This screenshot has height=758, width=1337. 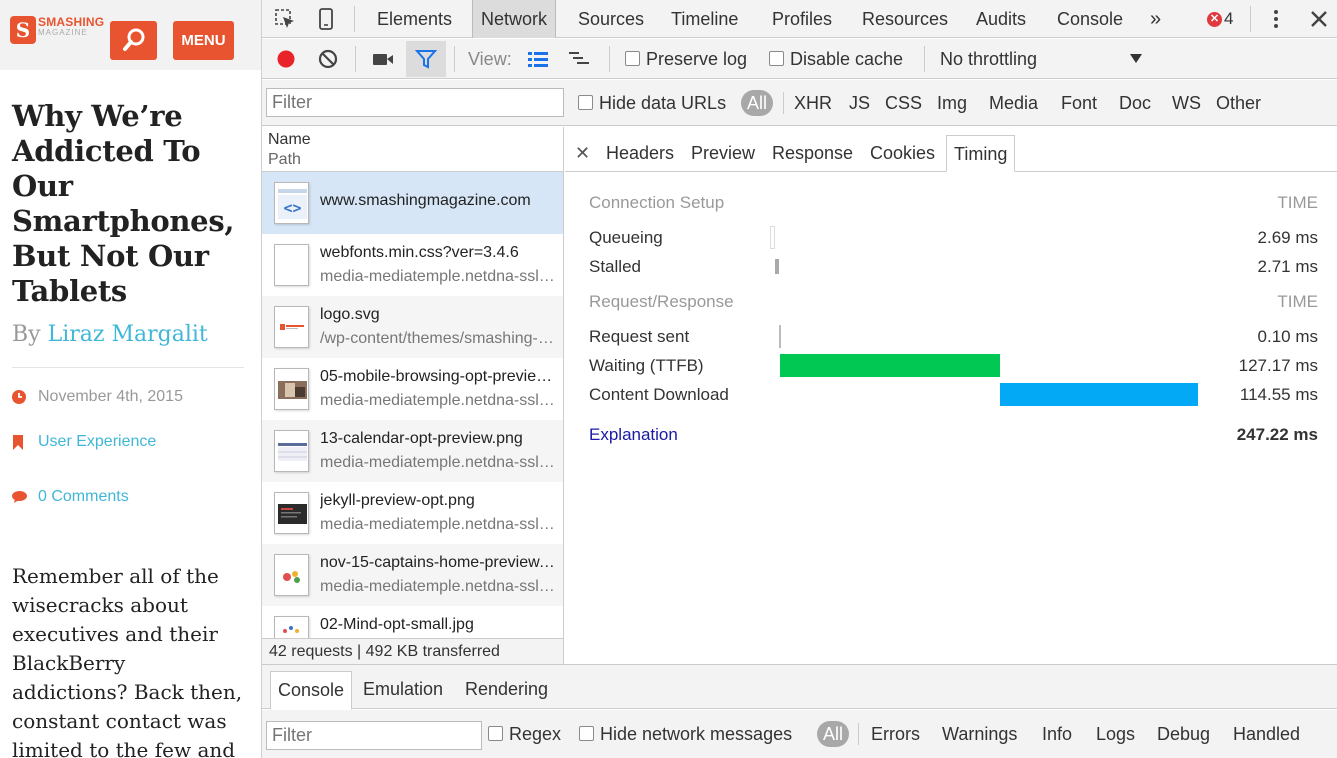 I want to click on tab-profiles: Profiles, so click(x=802, y=19).